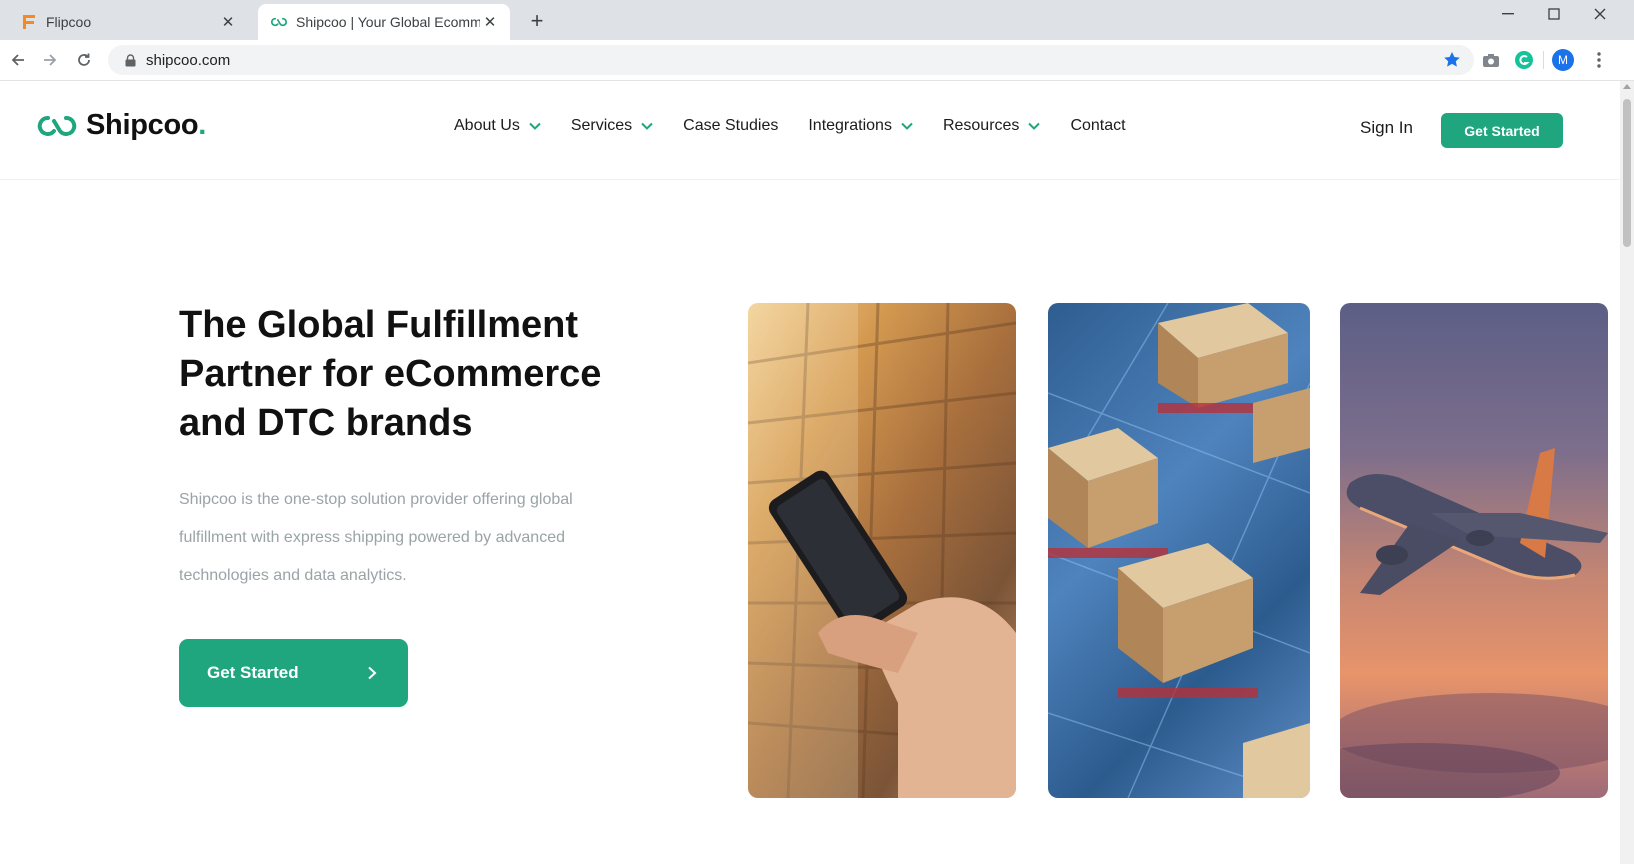 This screenshot has height=864, width=1634. What do you see at coordinates (1627, 173) in the screenshot?
I see `scrollbar-thumb` at bounding box center [1627, 173].